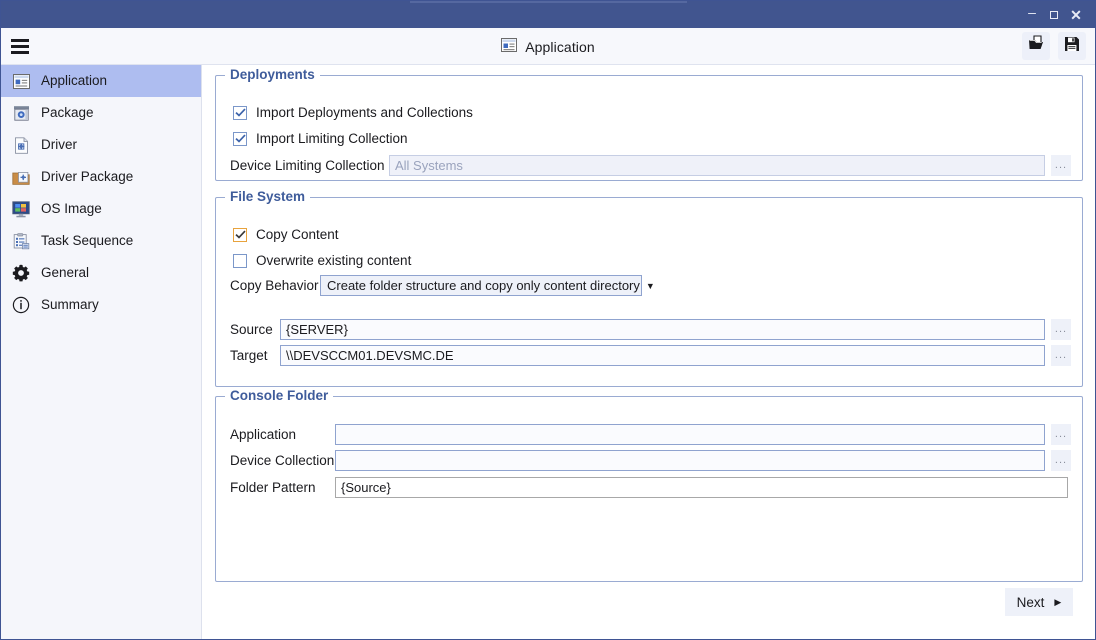 The height and width of the screenshot is (640, 1096). I want to click on arrow-right-icon: ▶, so click(1058, 601).